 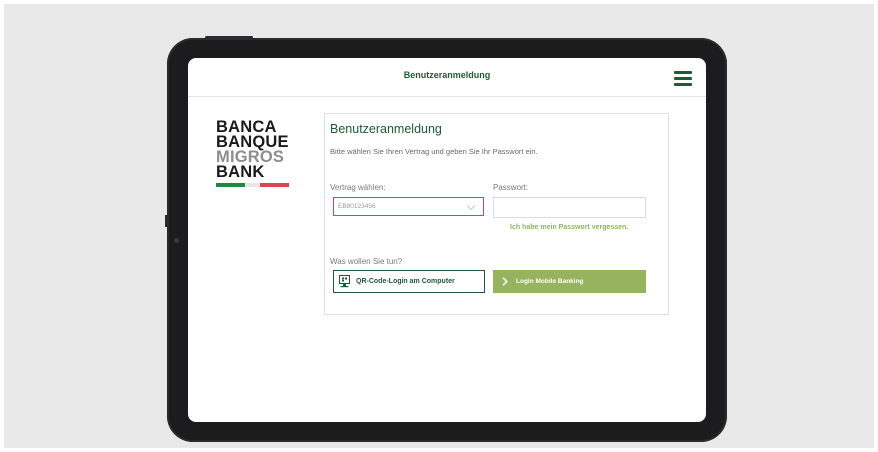 I want to click on tablet-camera, so click(x=176, y=240).